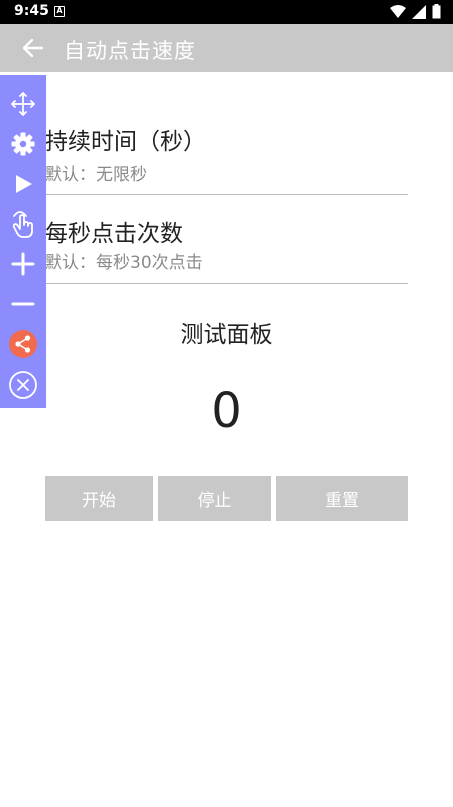 The width and height of the screenshot is (453, 807). What do you see at coordinates (31, 11) in the screenshot?
I see `status-time: 9:45` at bounding box center [31, 11].